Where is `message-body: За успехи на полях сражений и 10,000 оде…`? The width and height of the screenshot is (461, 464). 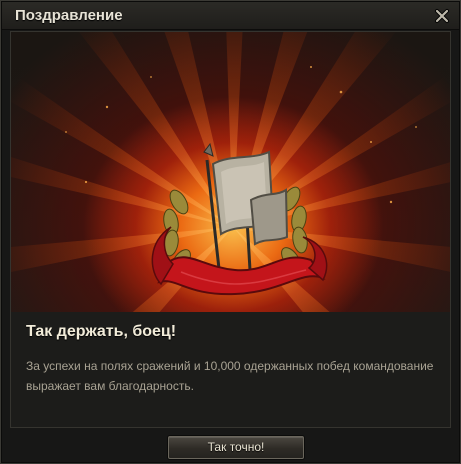 message-body: За успехи на полях сражений и 10,000 оде… is located at coordinates (230, 376).